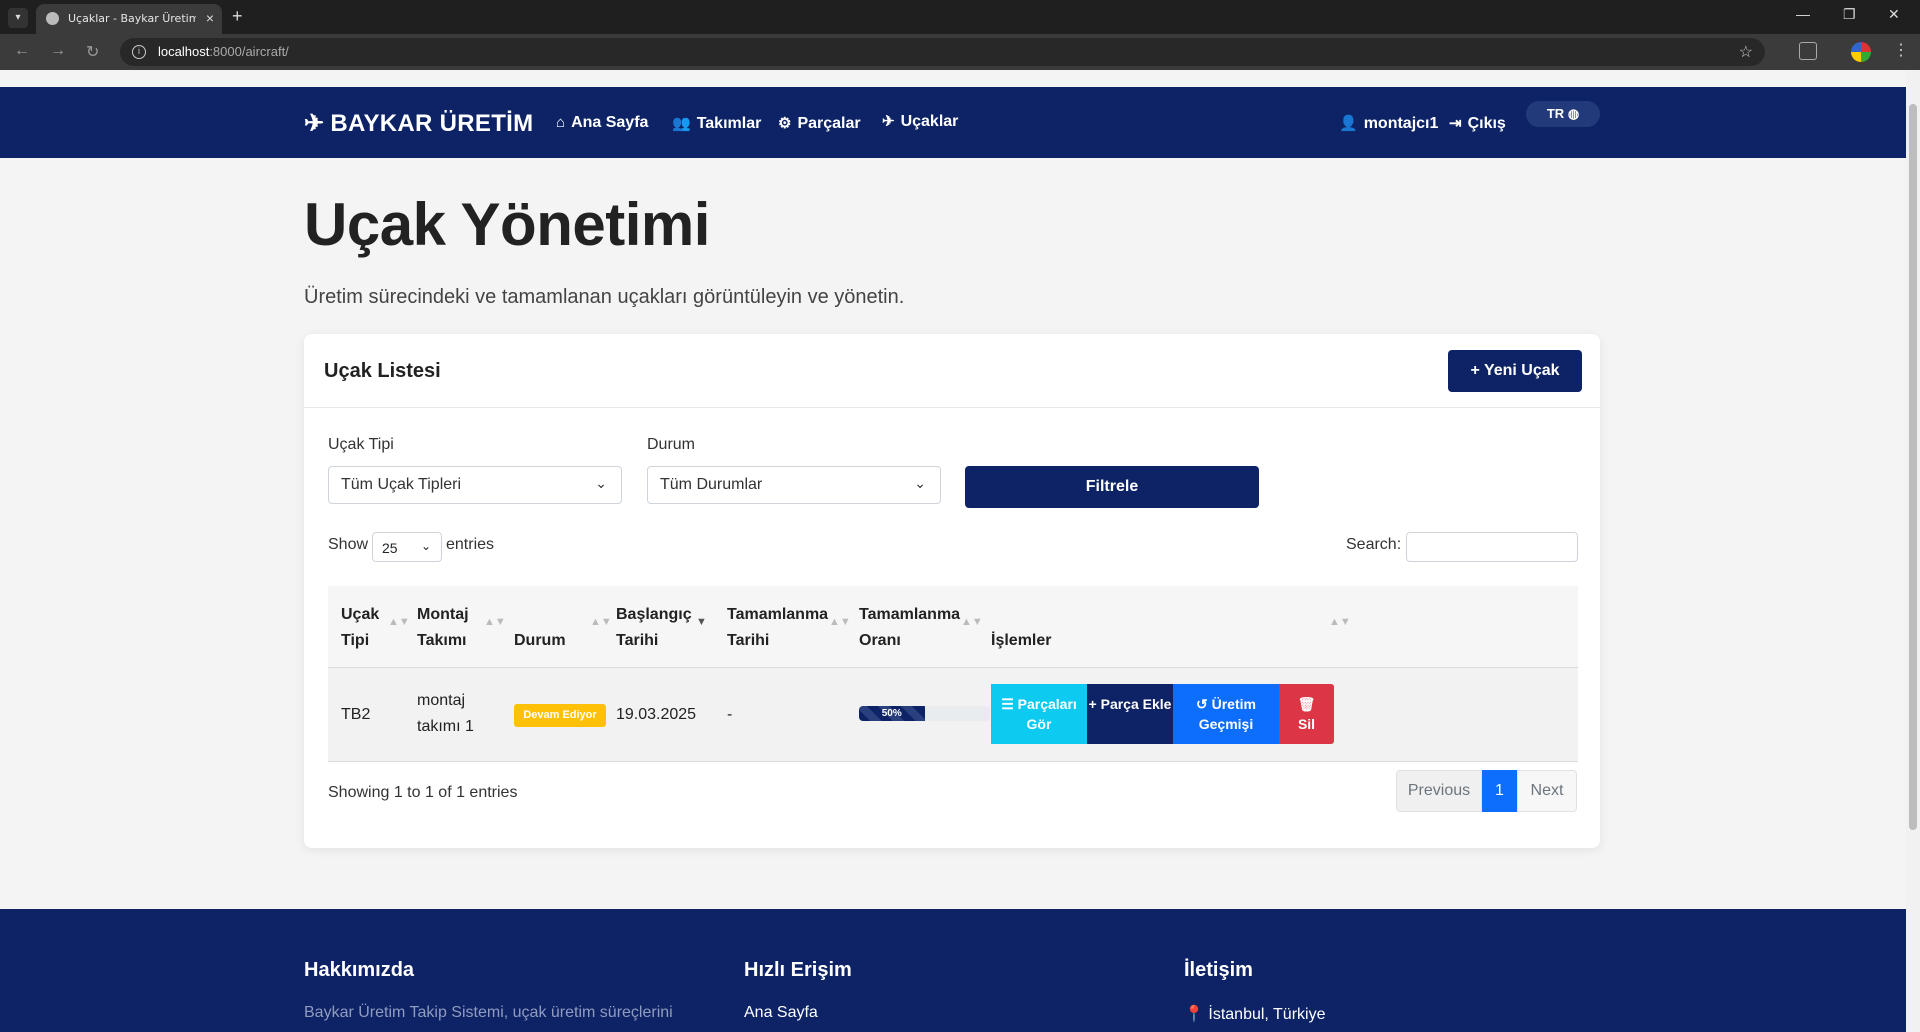  Describe the element at coordinates (777, 628) in the screenshot. I see `col-end-date: Tamamlanma Tarihi` at that location.